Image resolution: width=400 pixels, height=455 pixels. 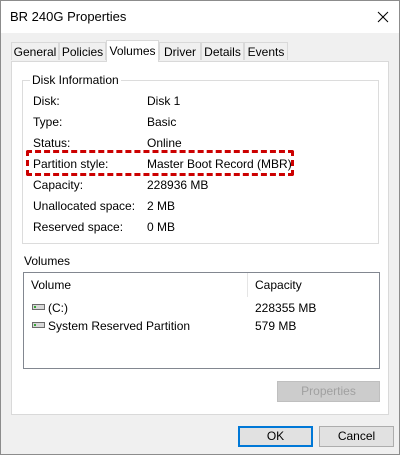 What do you see at coordinates (132, 51) in the screenshot?
I see `tab-volumes: Volumes` at bounding box center [132, 51].